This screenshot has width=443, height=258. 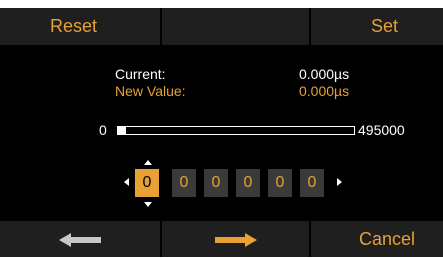 I want to click on digit-cell-4: 0, so click(x=280, y=183).